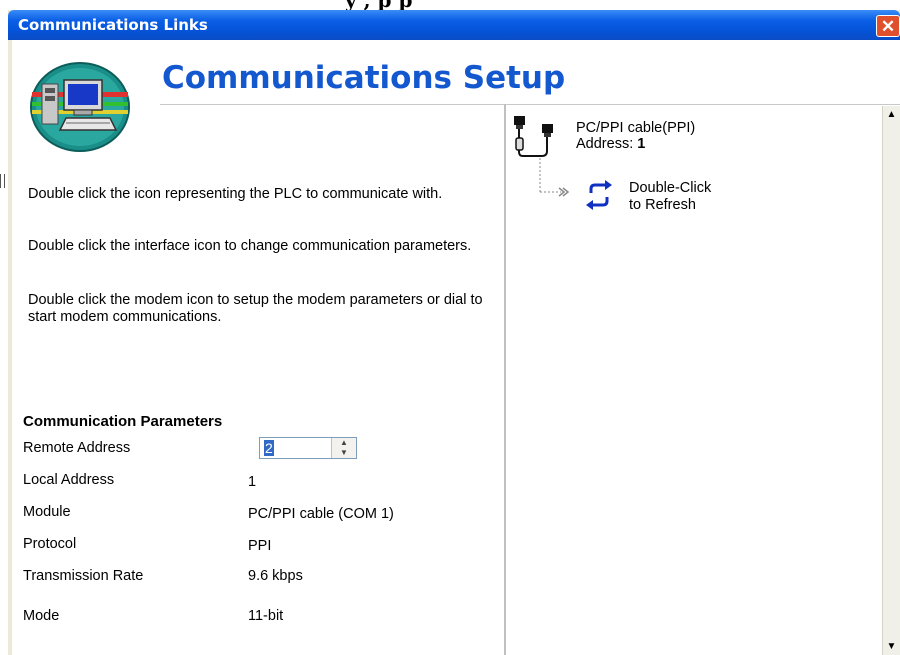  I want to click on refresh-line2: to Refresh, so click(662, 205).